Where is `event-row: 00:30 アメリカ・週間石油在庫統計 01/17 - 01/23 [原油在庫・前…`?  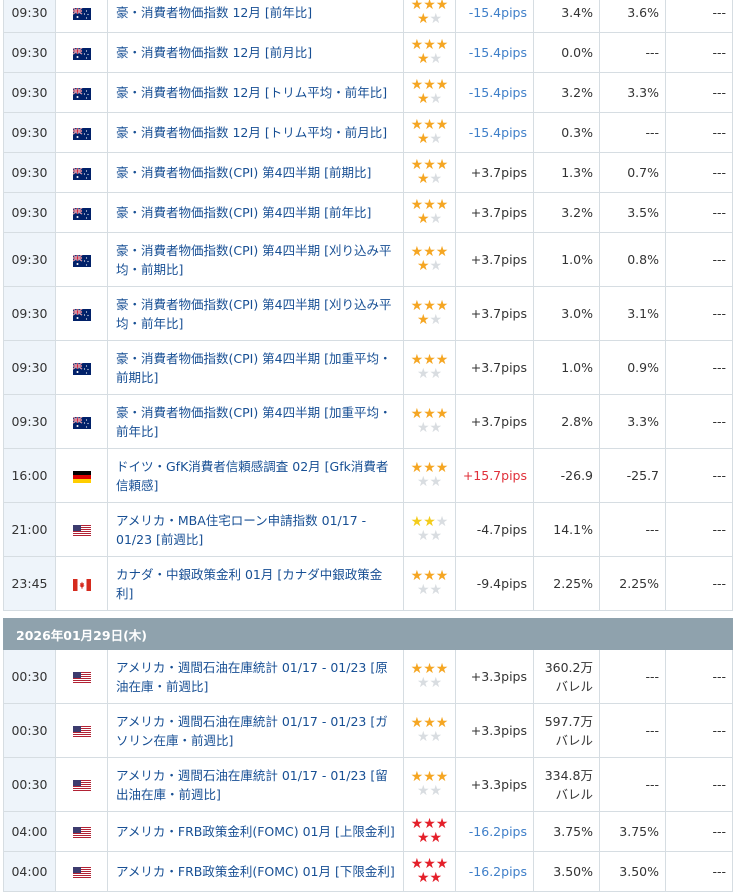 event-row: 00:30 アメリカ・週間石油在庫統計 01/17 - 01/23 [原油在庫・前… is located at coordinates (368, 676).